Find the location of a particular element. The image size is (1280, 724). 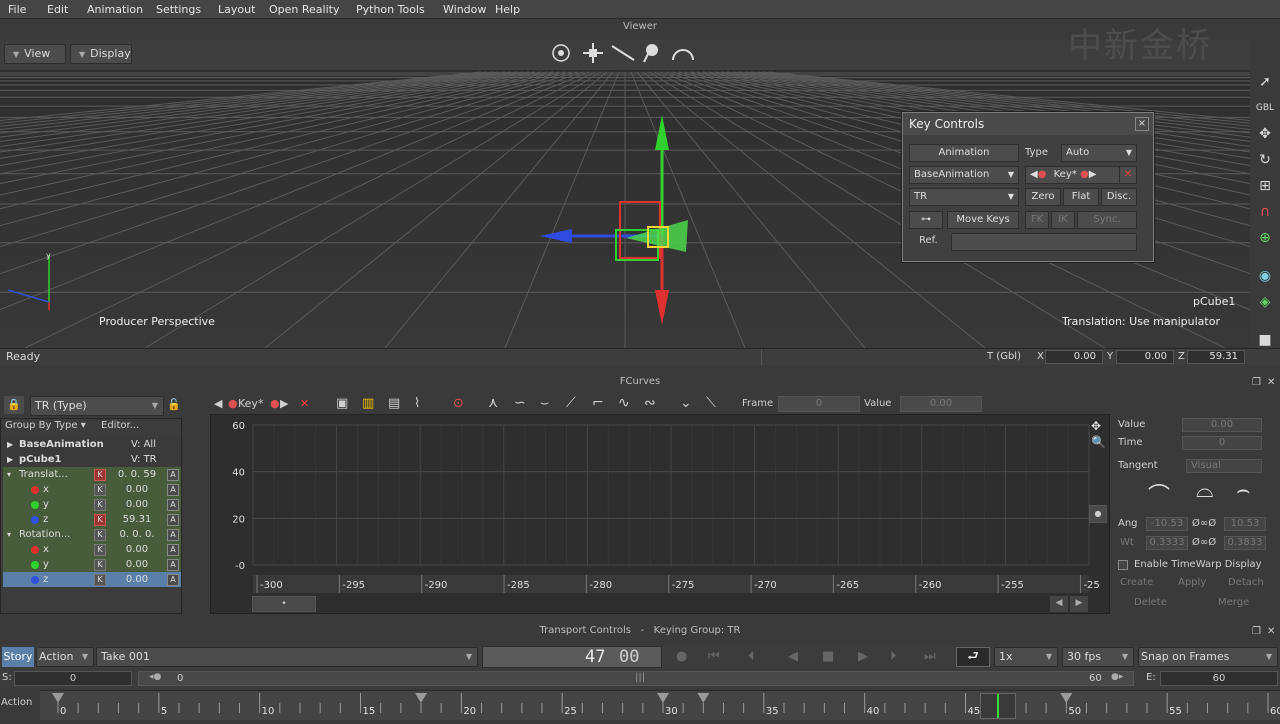

z-coordinate-field: 59.31 is located at coordinates (1216, 357).